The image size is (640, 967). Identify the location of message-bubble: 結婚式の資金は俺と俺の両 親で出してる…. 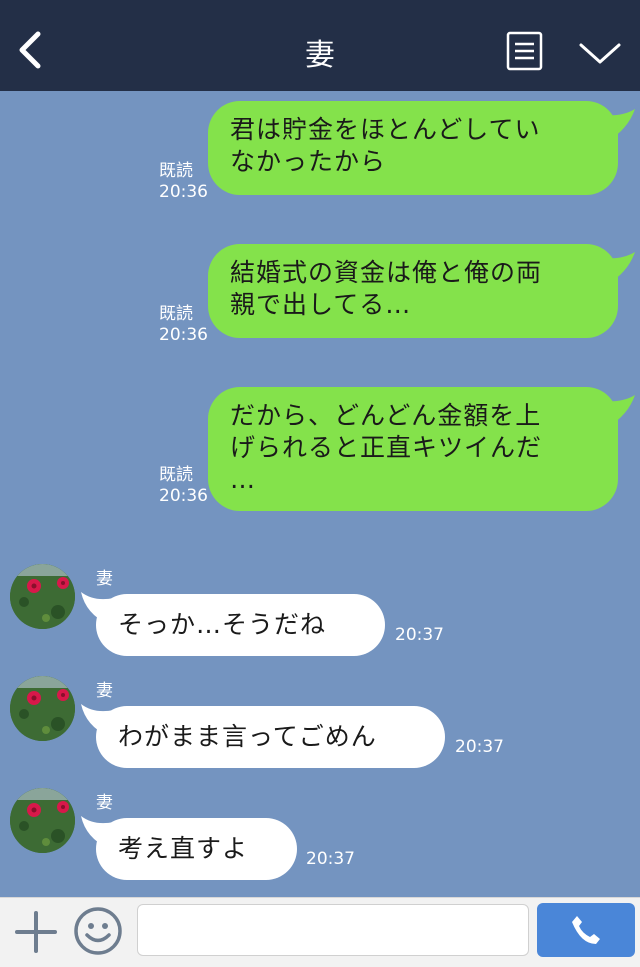
(413, 291).